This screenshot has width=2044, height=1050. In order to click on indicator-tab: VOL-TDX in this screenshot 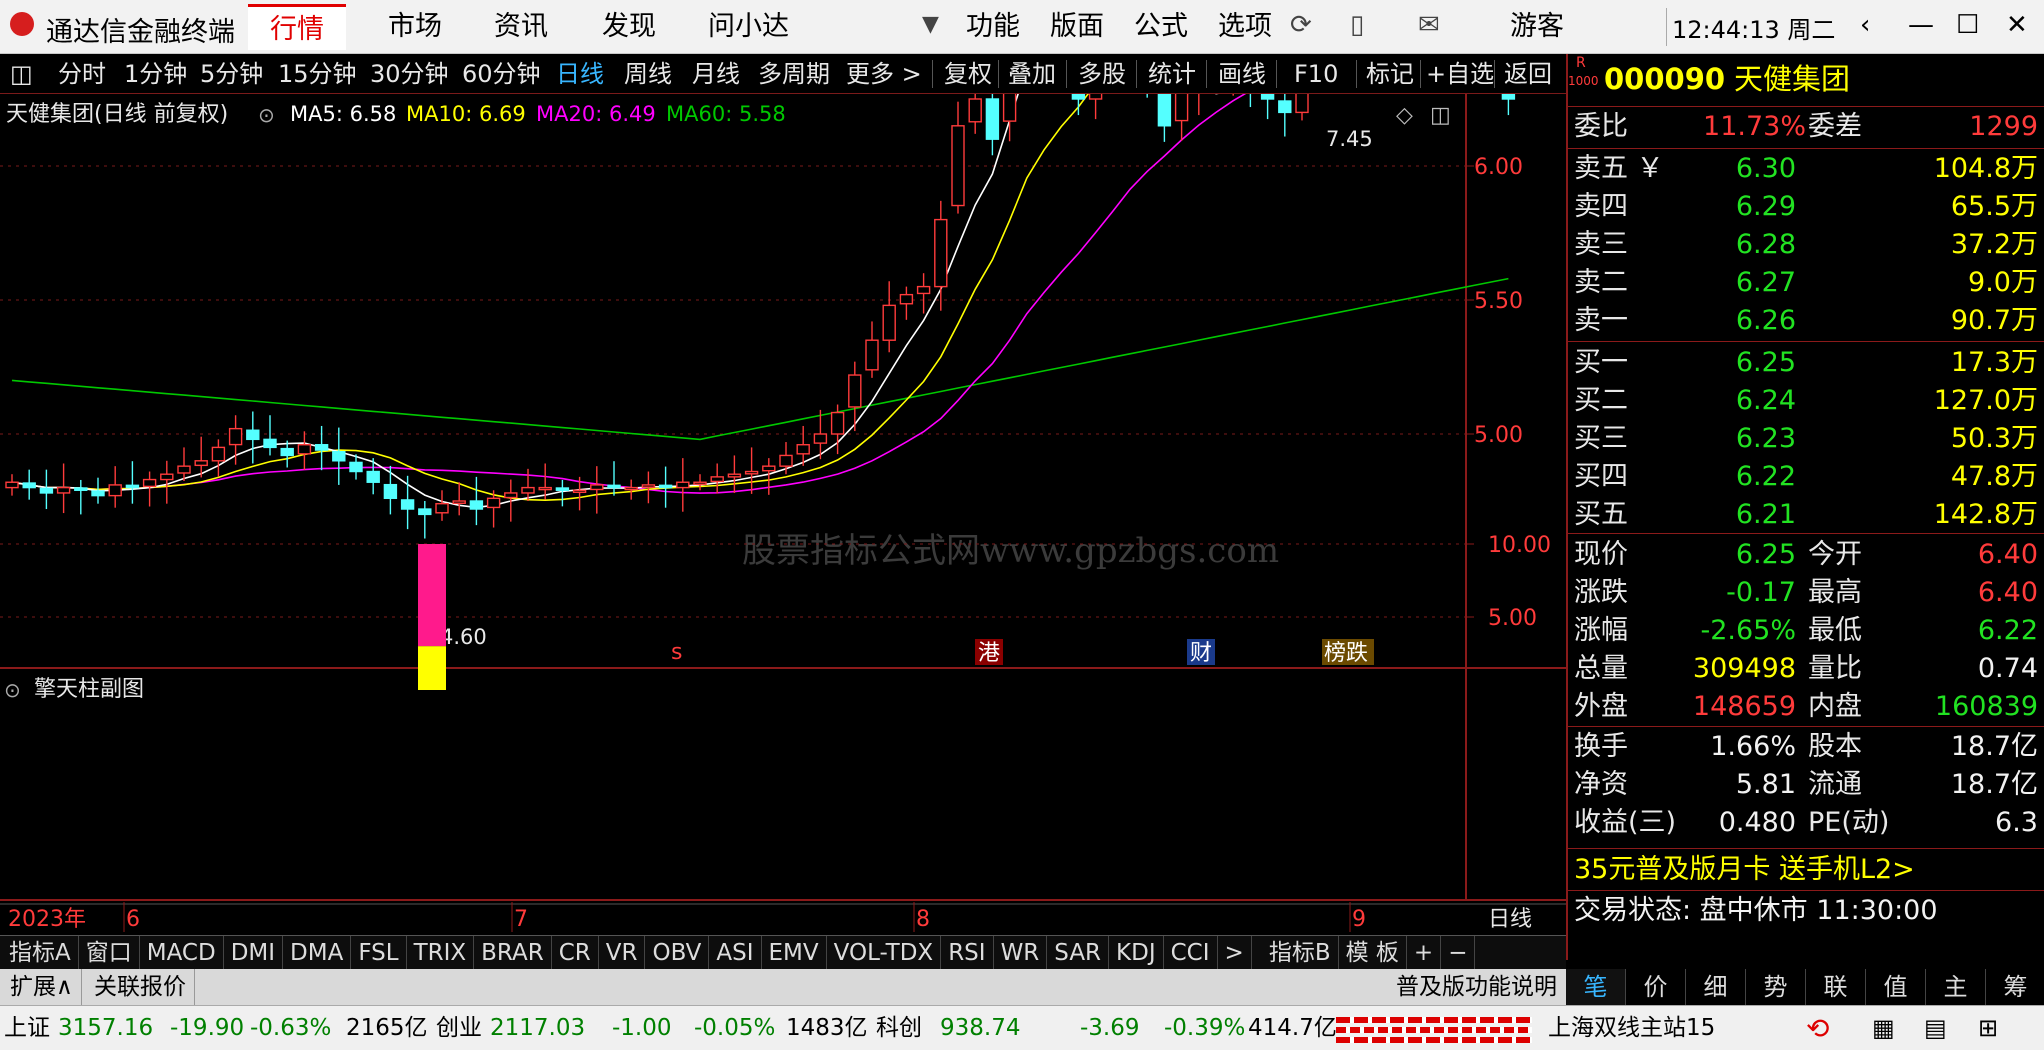, I will do `click(884, 953)`.